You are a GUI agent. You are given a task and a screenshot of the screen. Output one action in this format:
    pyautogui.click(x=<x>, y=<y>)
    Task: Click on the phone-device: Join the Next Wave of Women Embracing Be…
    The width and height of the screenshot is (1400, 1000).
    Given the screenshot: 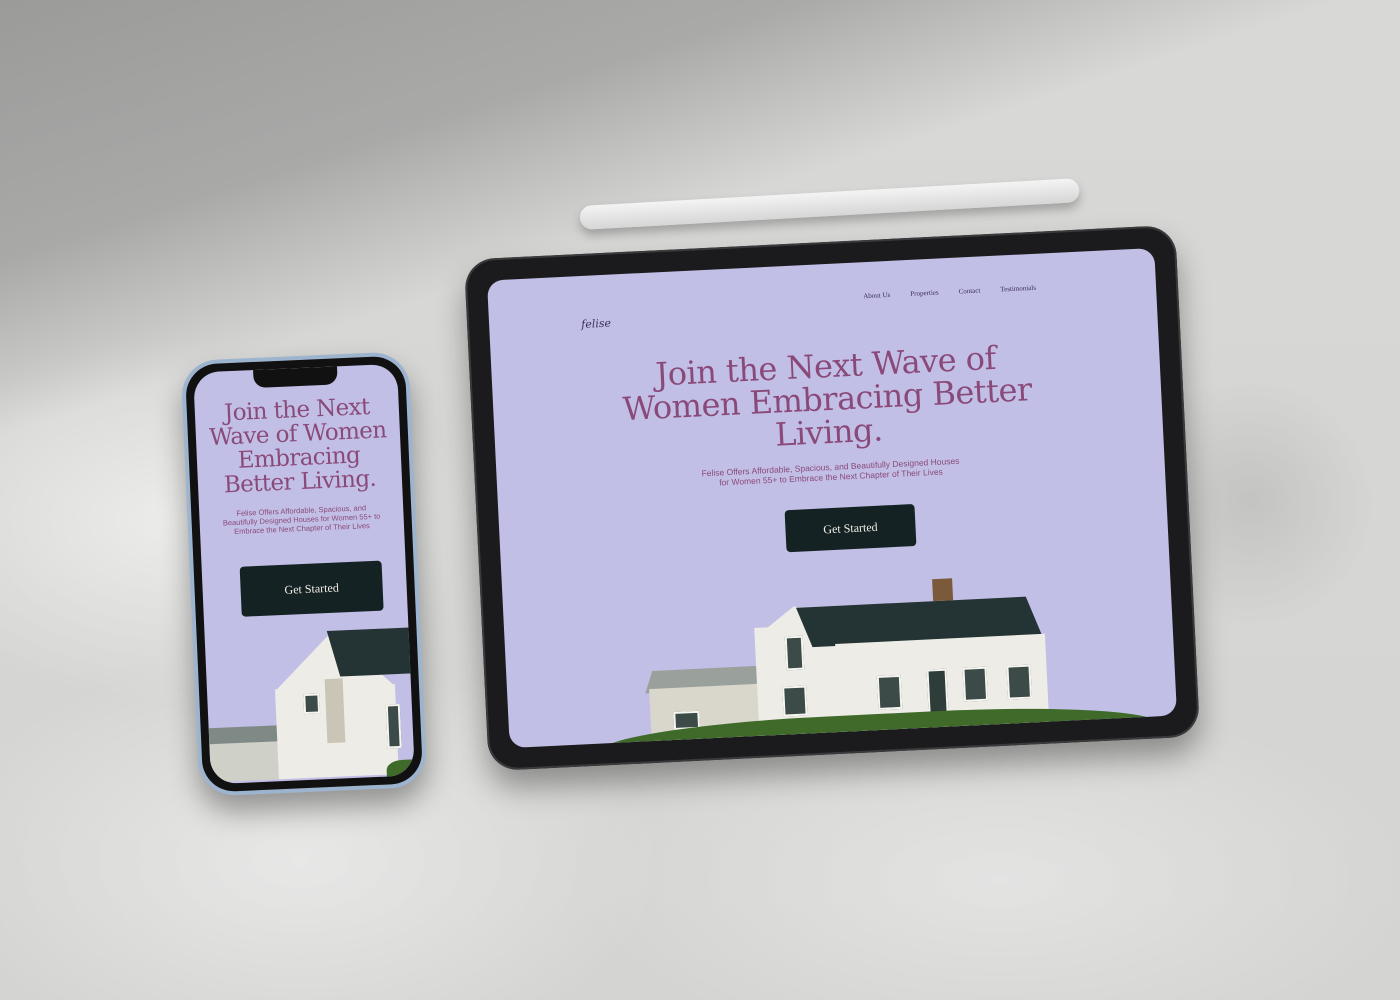 What is the action you would take?
    pyautogui.click(x=304, y=574)
    